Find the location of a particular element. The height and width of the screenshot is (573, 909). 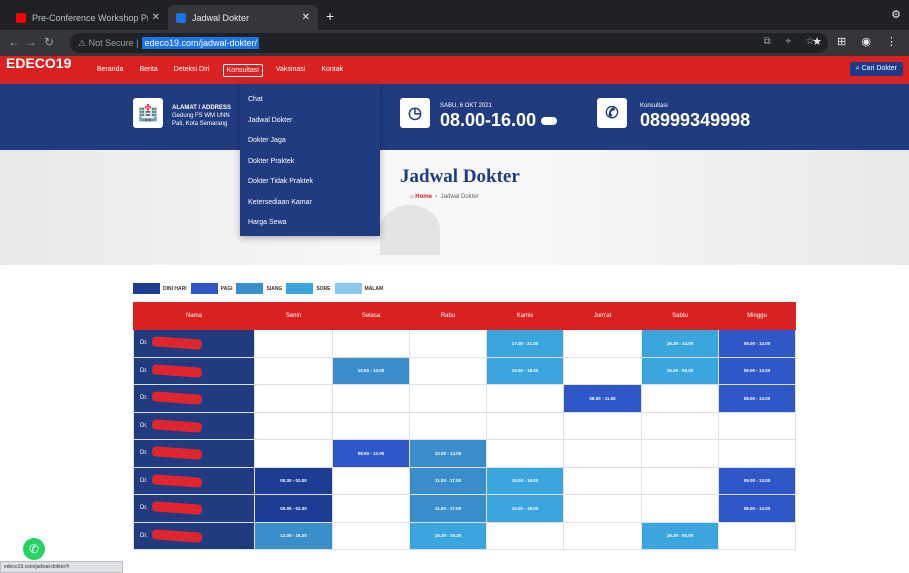

legend-swatch is located at coordinates (146, 288).